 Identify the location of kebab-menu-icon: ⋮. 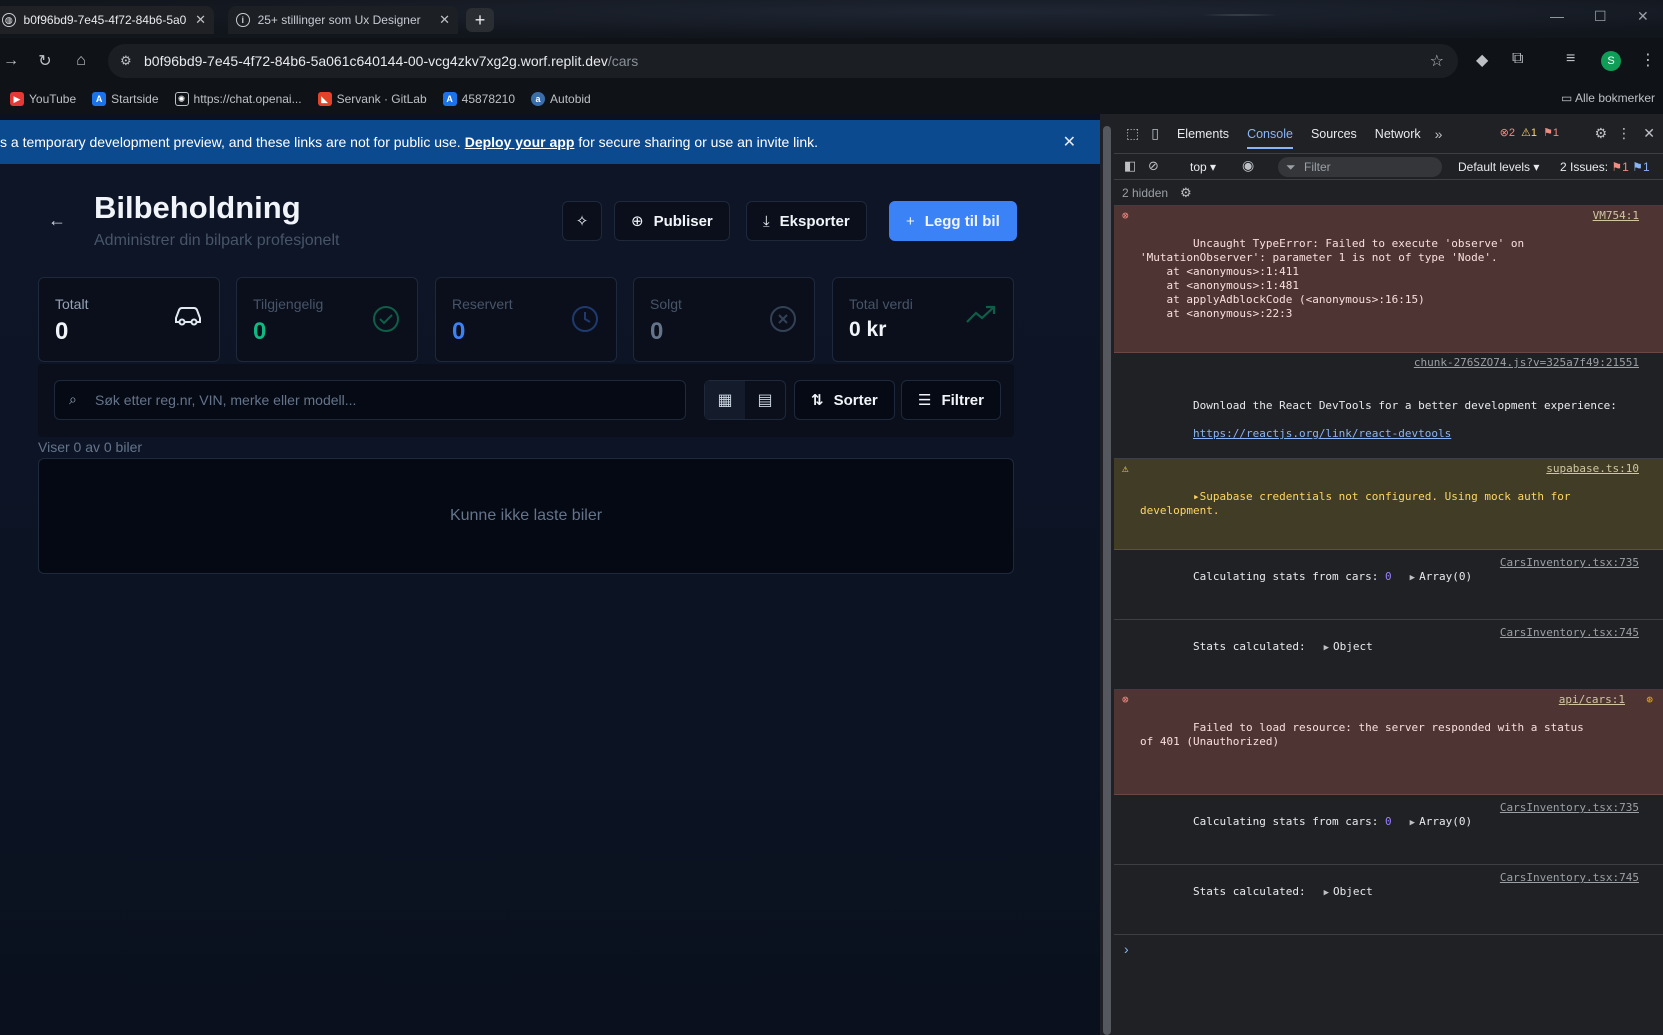
(1624, 133).